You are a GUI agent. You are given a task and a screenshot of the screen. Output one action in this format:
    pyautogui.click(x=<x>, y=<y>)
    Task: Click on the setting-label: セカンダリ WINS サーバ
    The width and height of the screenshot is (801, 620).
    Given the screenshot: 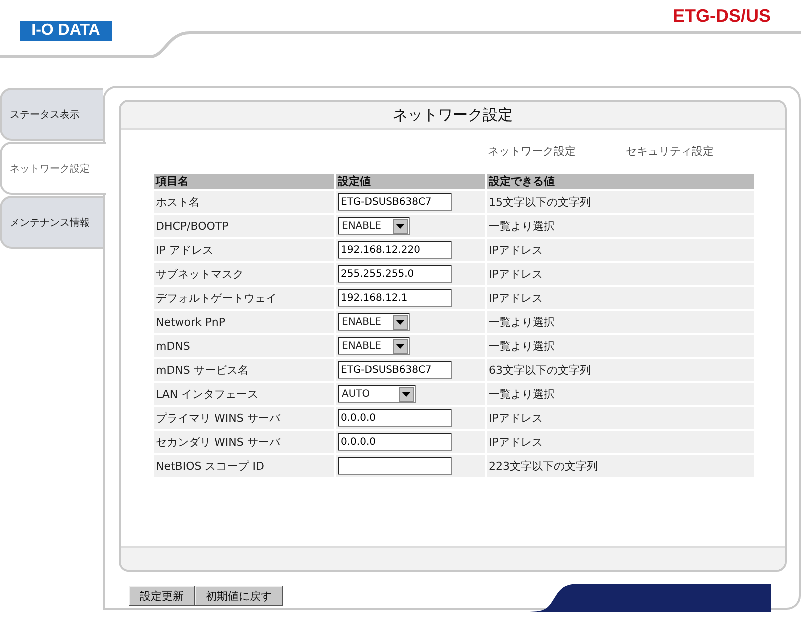 What is the action you would take?
    pyautogui.click(x=218, y=442)
    